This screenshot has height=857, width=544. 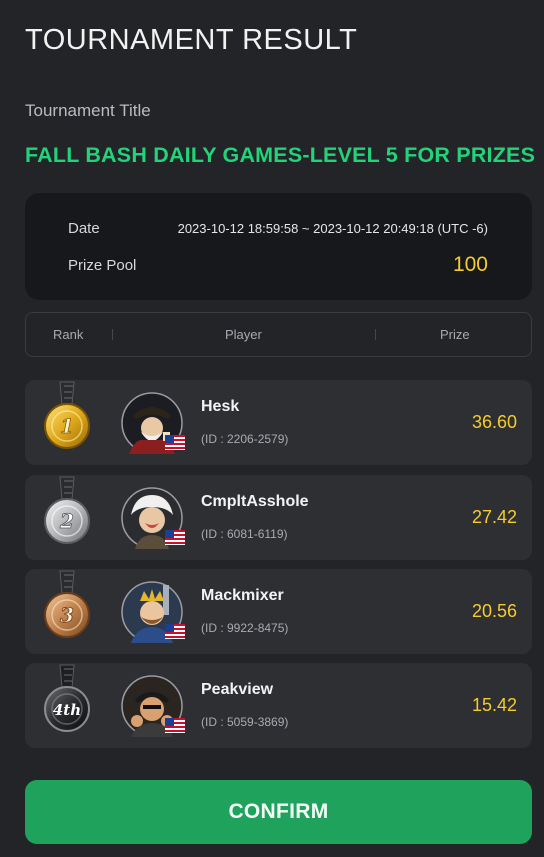 What do you see at coordinates (470, 264) in the screenshot?
I see `prize-pool-value: 100` at bounding box center [470, 264].